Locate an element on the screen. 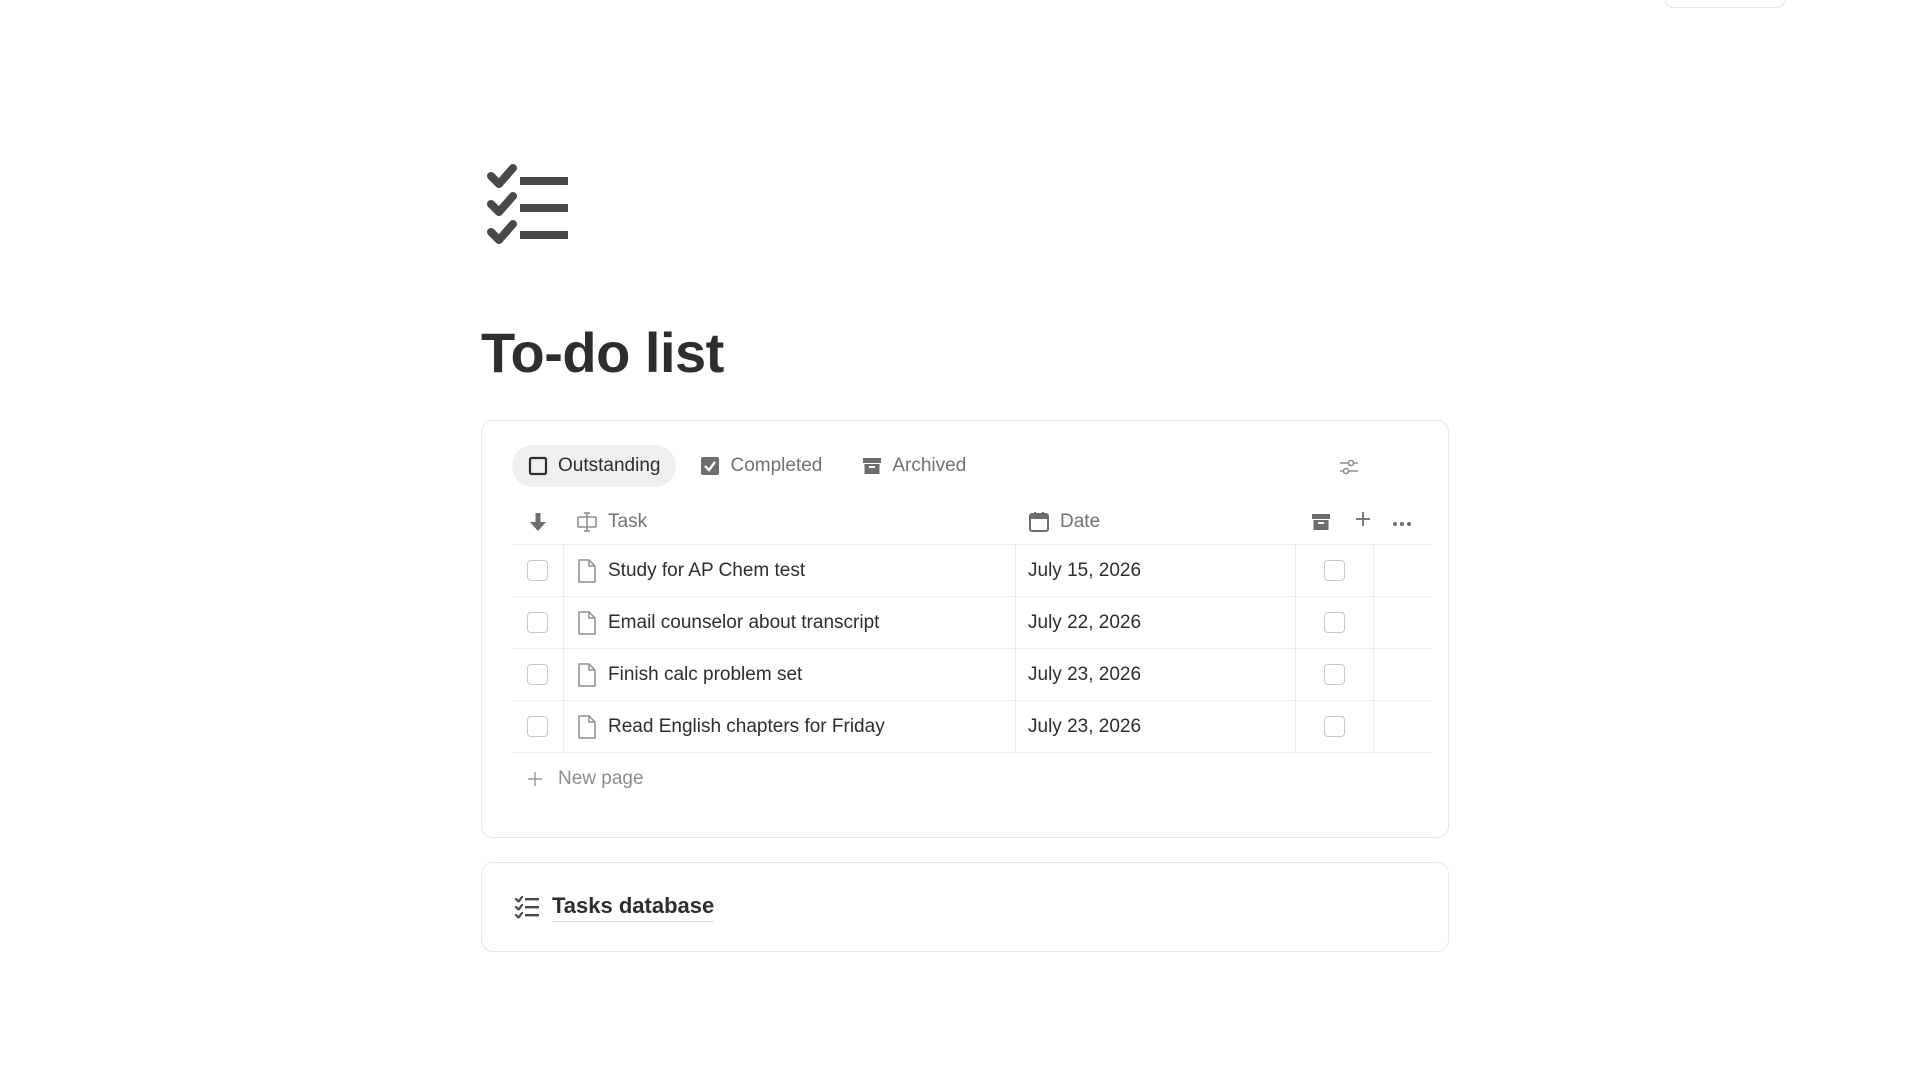 The width and height of the screenshot is (1920, 1080). sort-descending-icon is located at coordinates (538, 521).